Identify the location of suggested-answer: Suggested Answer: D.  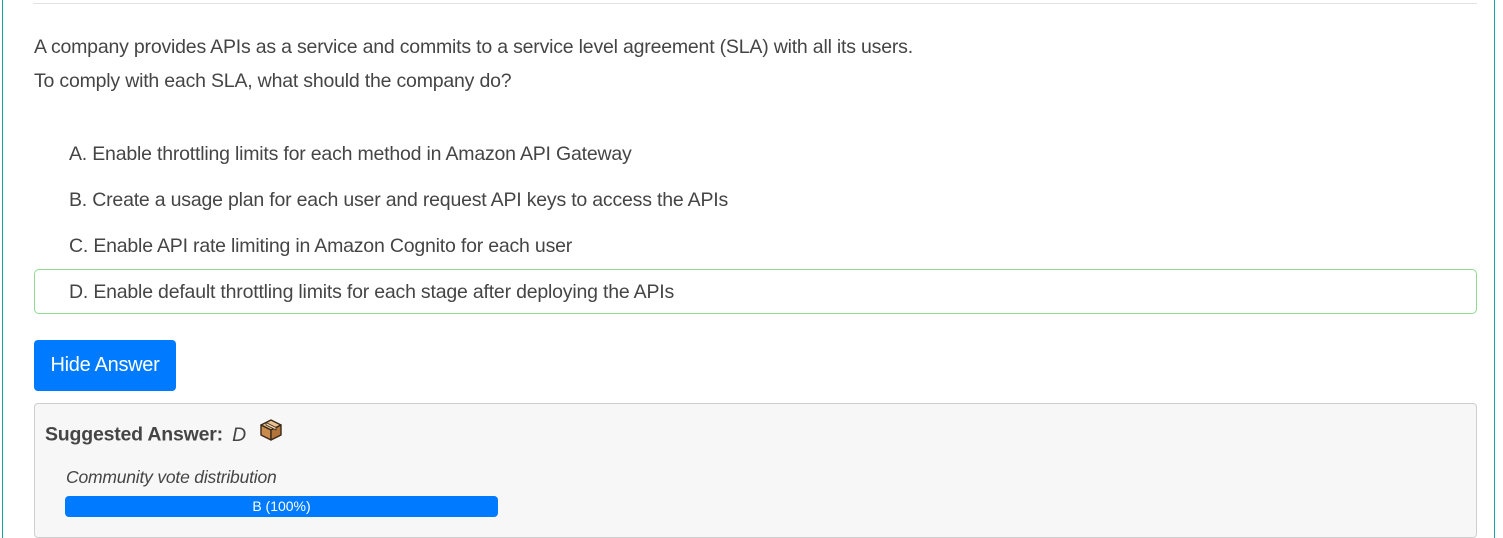
(164, 434).